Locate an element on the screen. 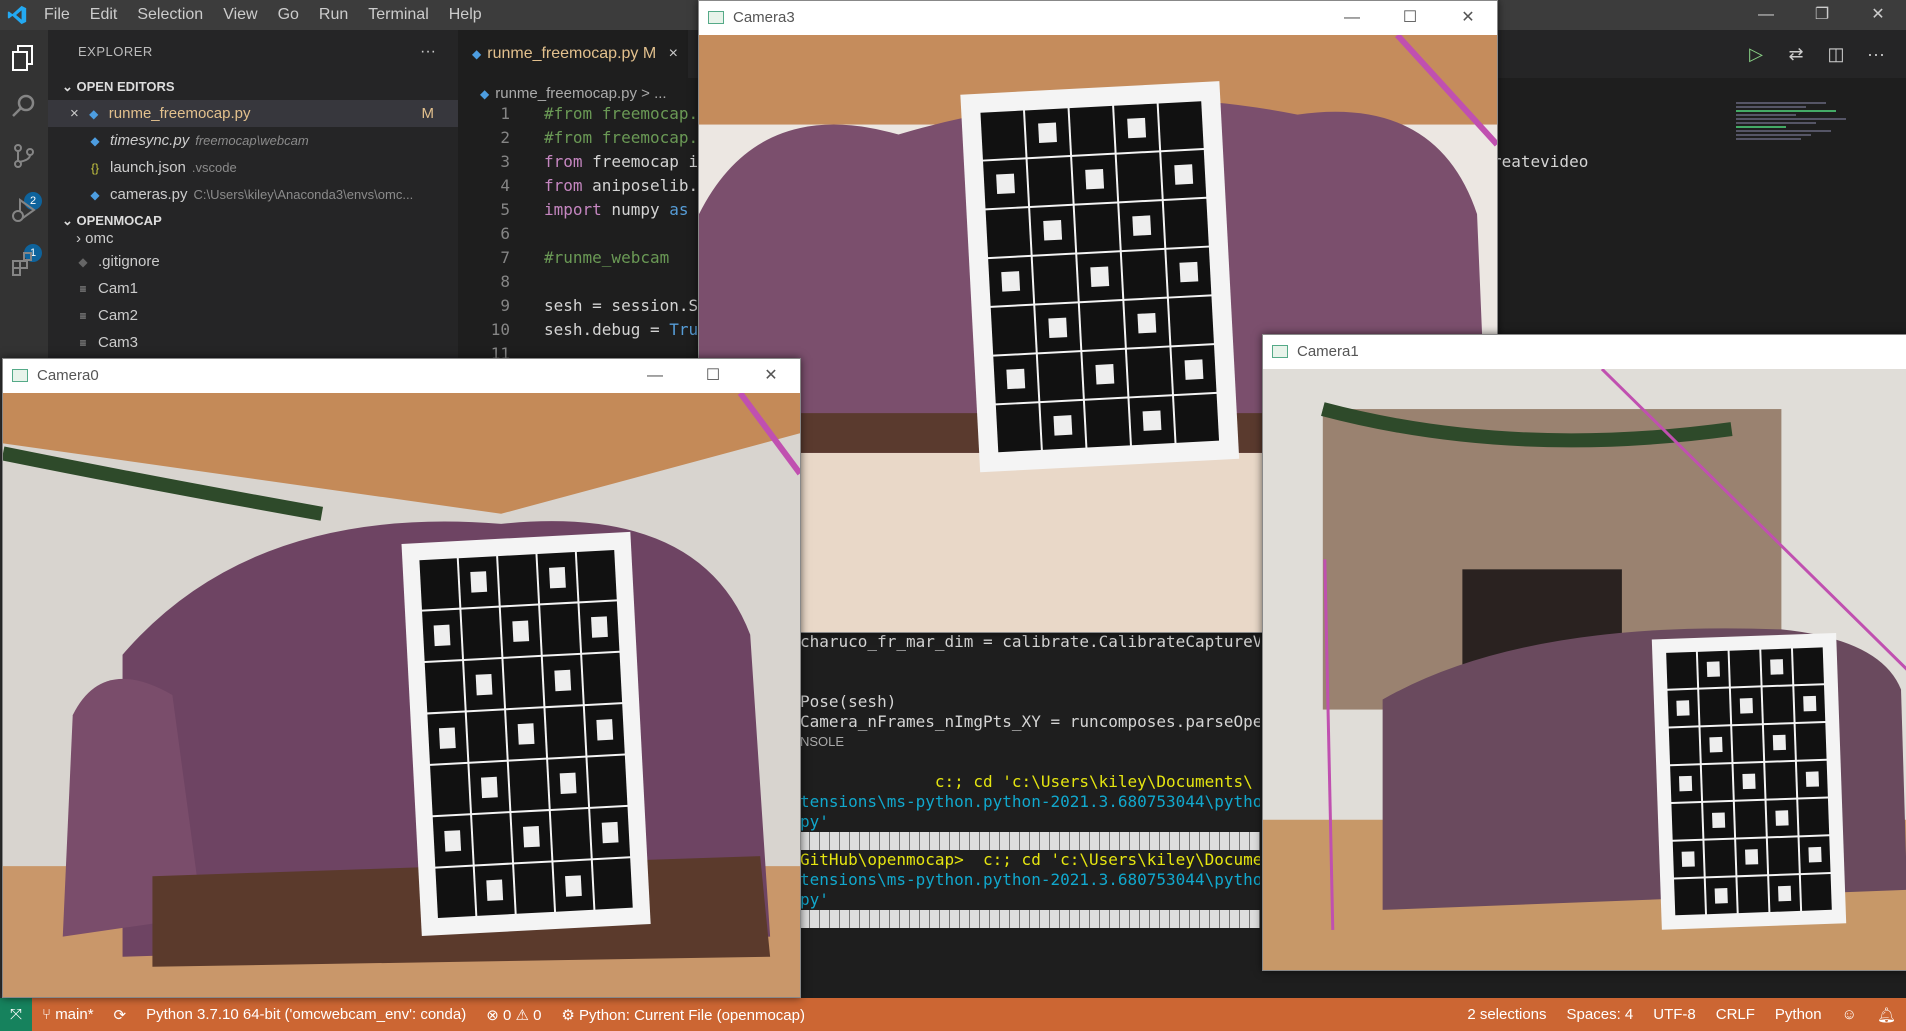 This screenshot has height=1031, width=1906. file-item: ◆ .gitignore is located at coordinates (253, 261).